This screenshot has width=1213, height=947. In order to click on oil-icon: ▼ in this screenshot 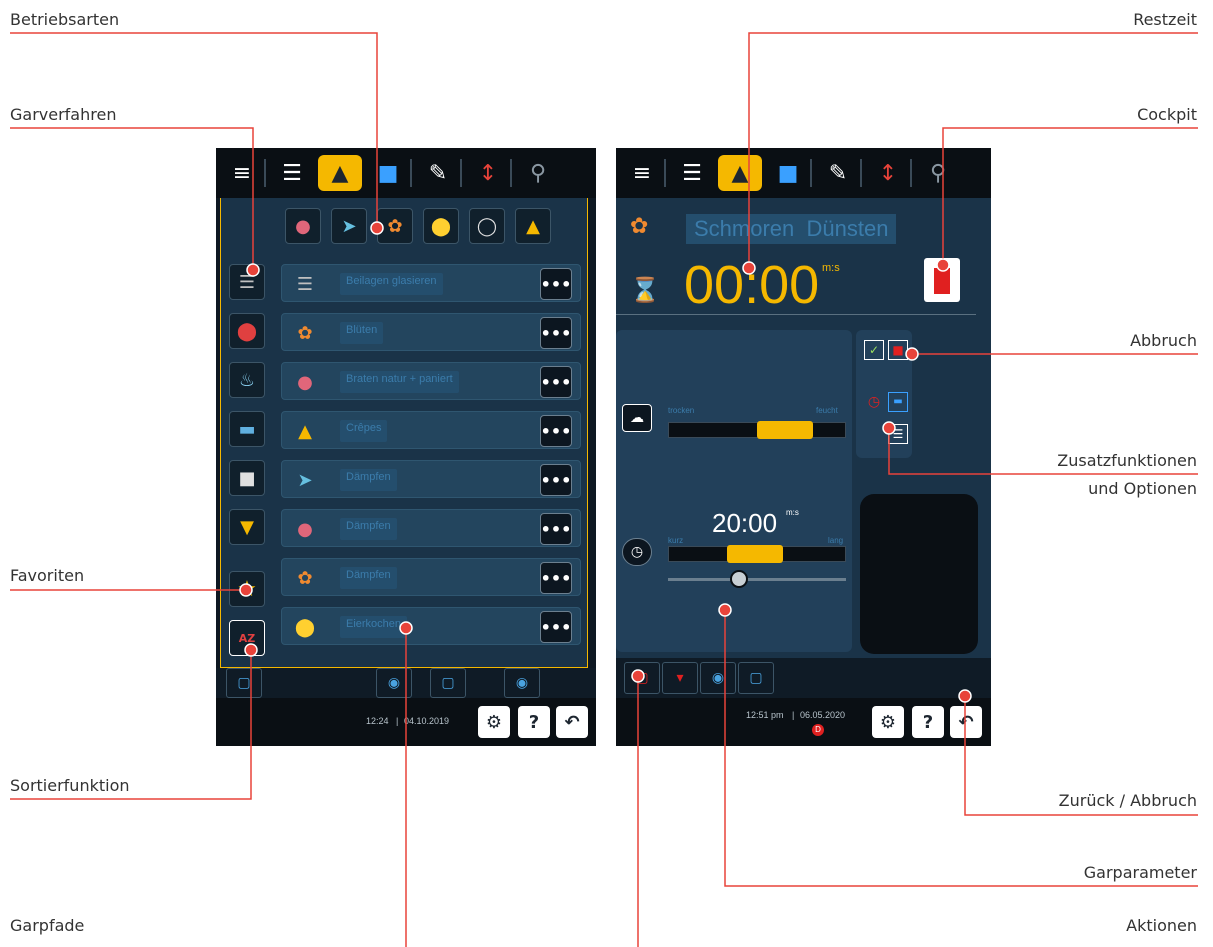, I will do `click(247, 527)`.